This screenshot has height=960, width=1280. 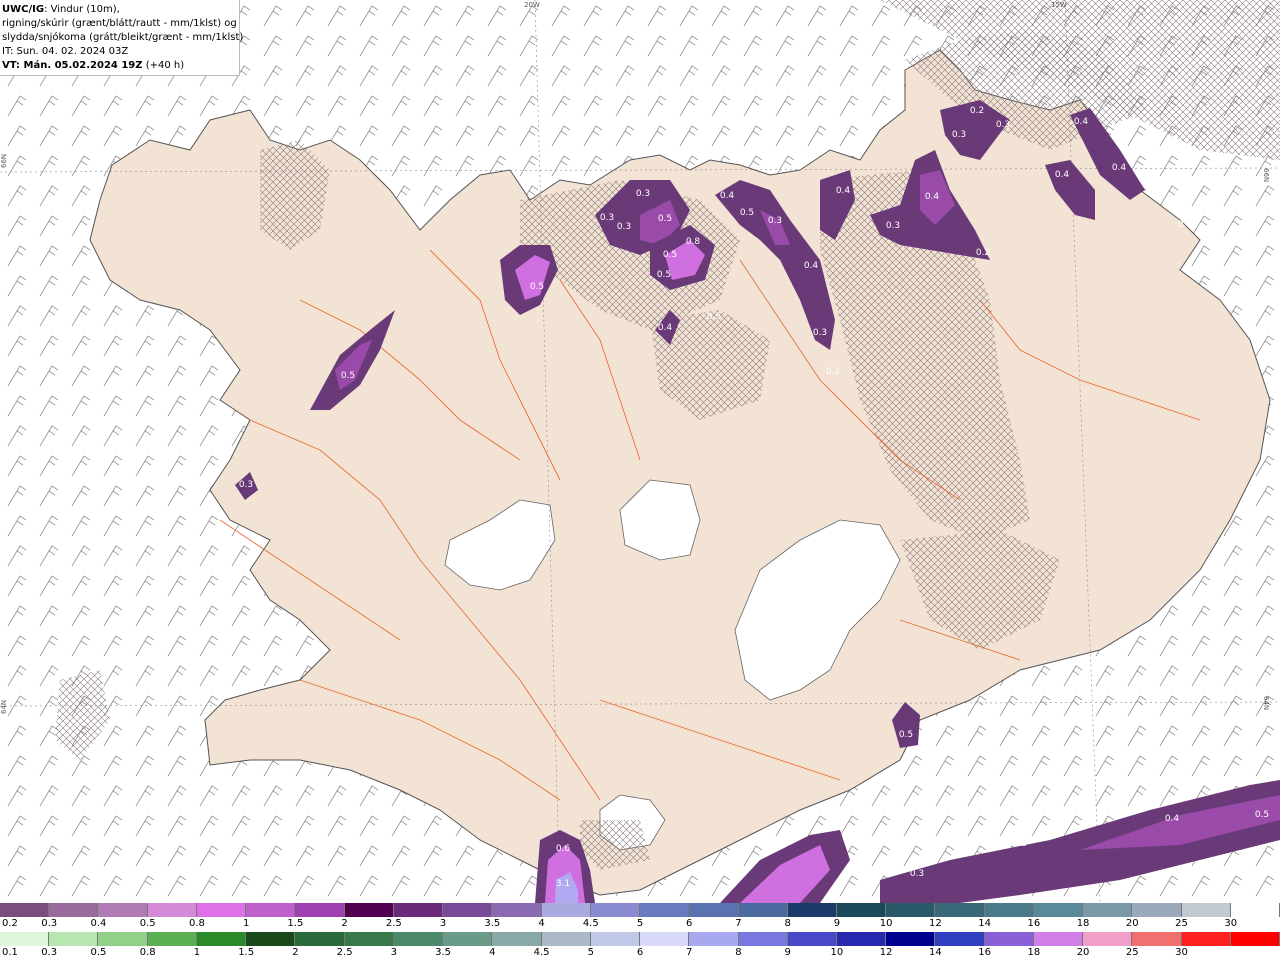 I want to click on legend-label: 0.3, so click(x=49, y=923).